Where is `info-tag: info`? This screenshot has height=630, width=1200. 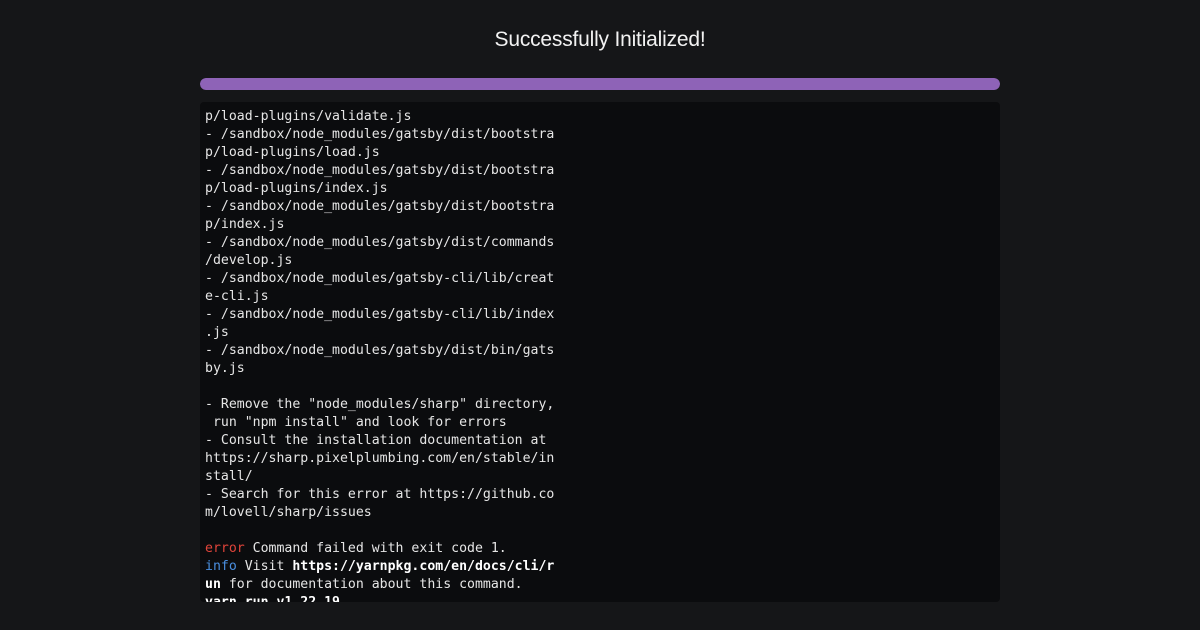 info-tag: info is located at coordinates (221, 566).